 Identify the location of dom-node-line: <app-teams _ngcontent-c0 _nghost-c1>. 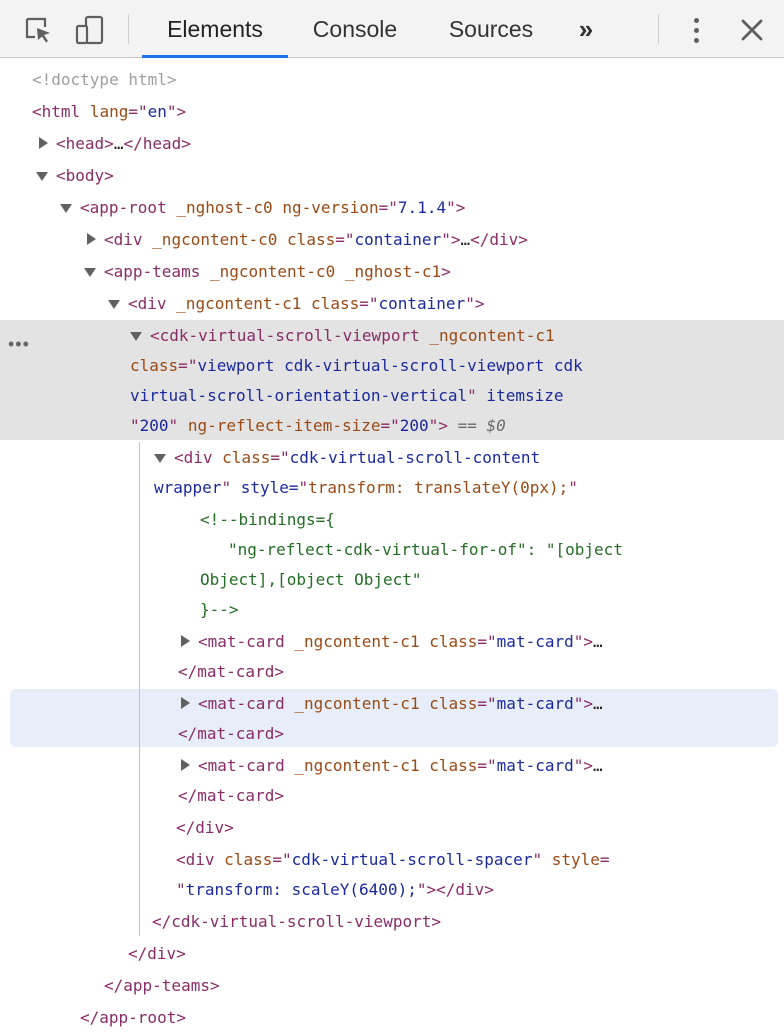
(277, 271).